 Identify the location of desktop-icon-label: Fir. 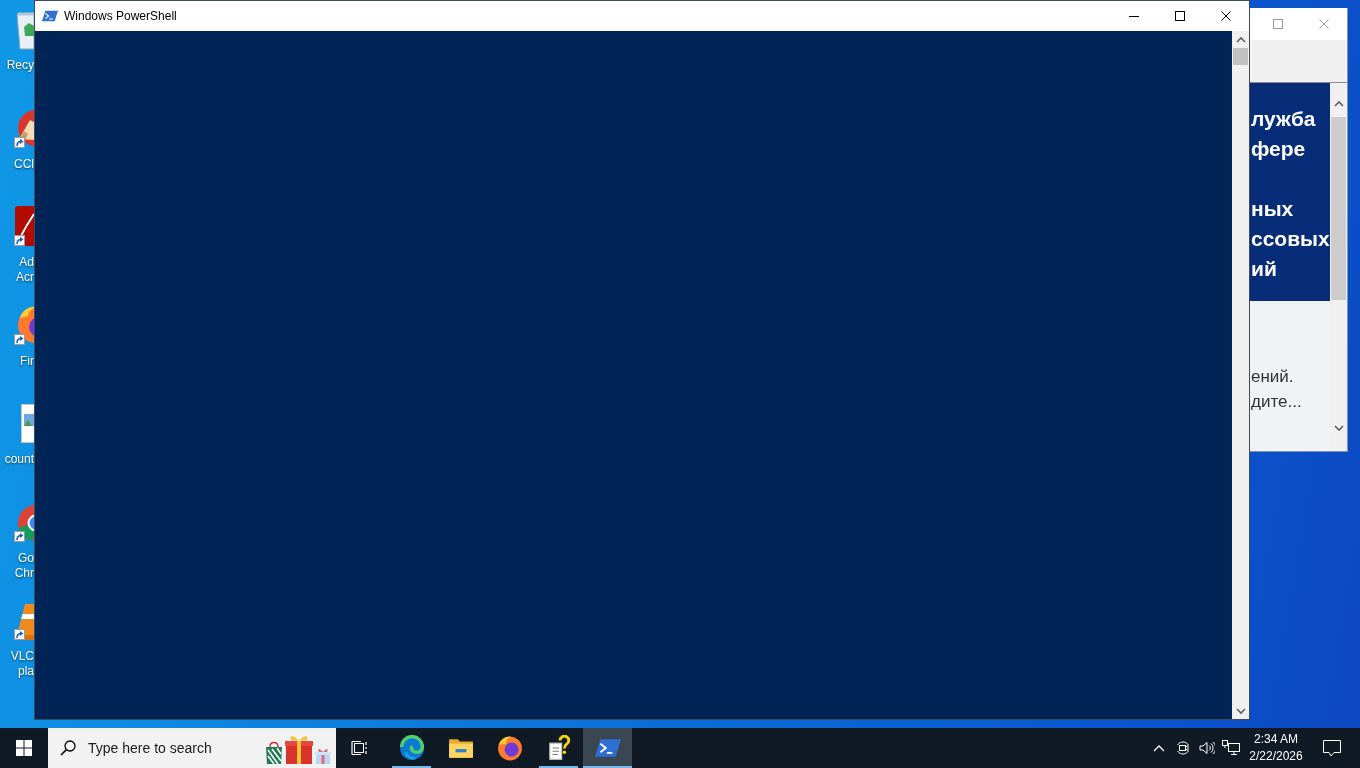
(27, 361).